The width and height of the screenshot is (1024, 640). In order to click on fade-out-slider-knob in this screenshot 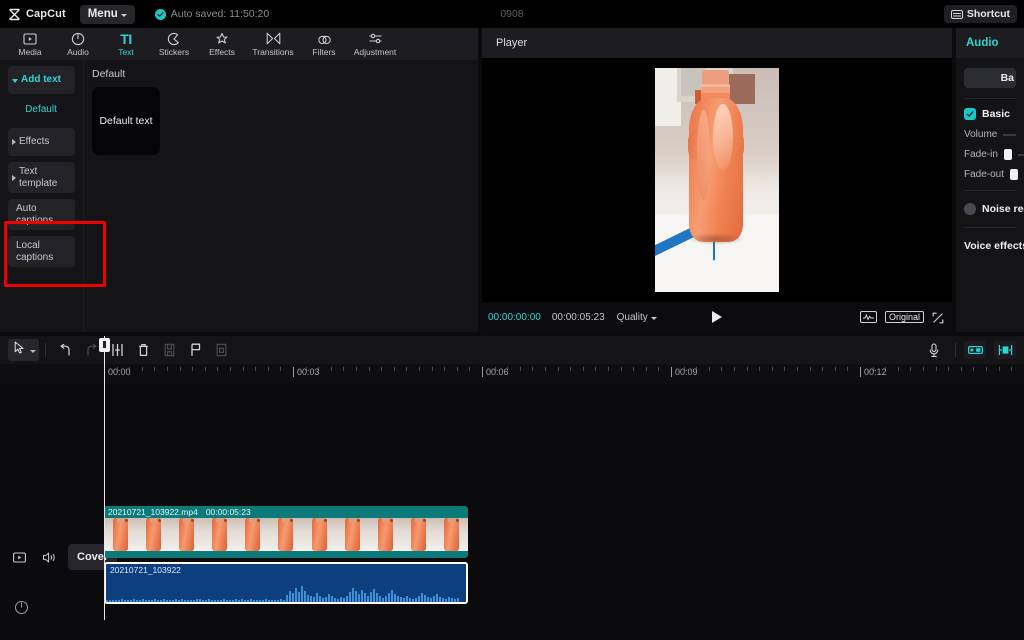, I will do `click(1014, 174)`.